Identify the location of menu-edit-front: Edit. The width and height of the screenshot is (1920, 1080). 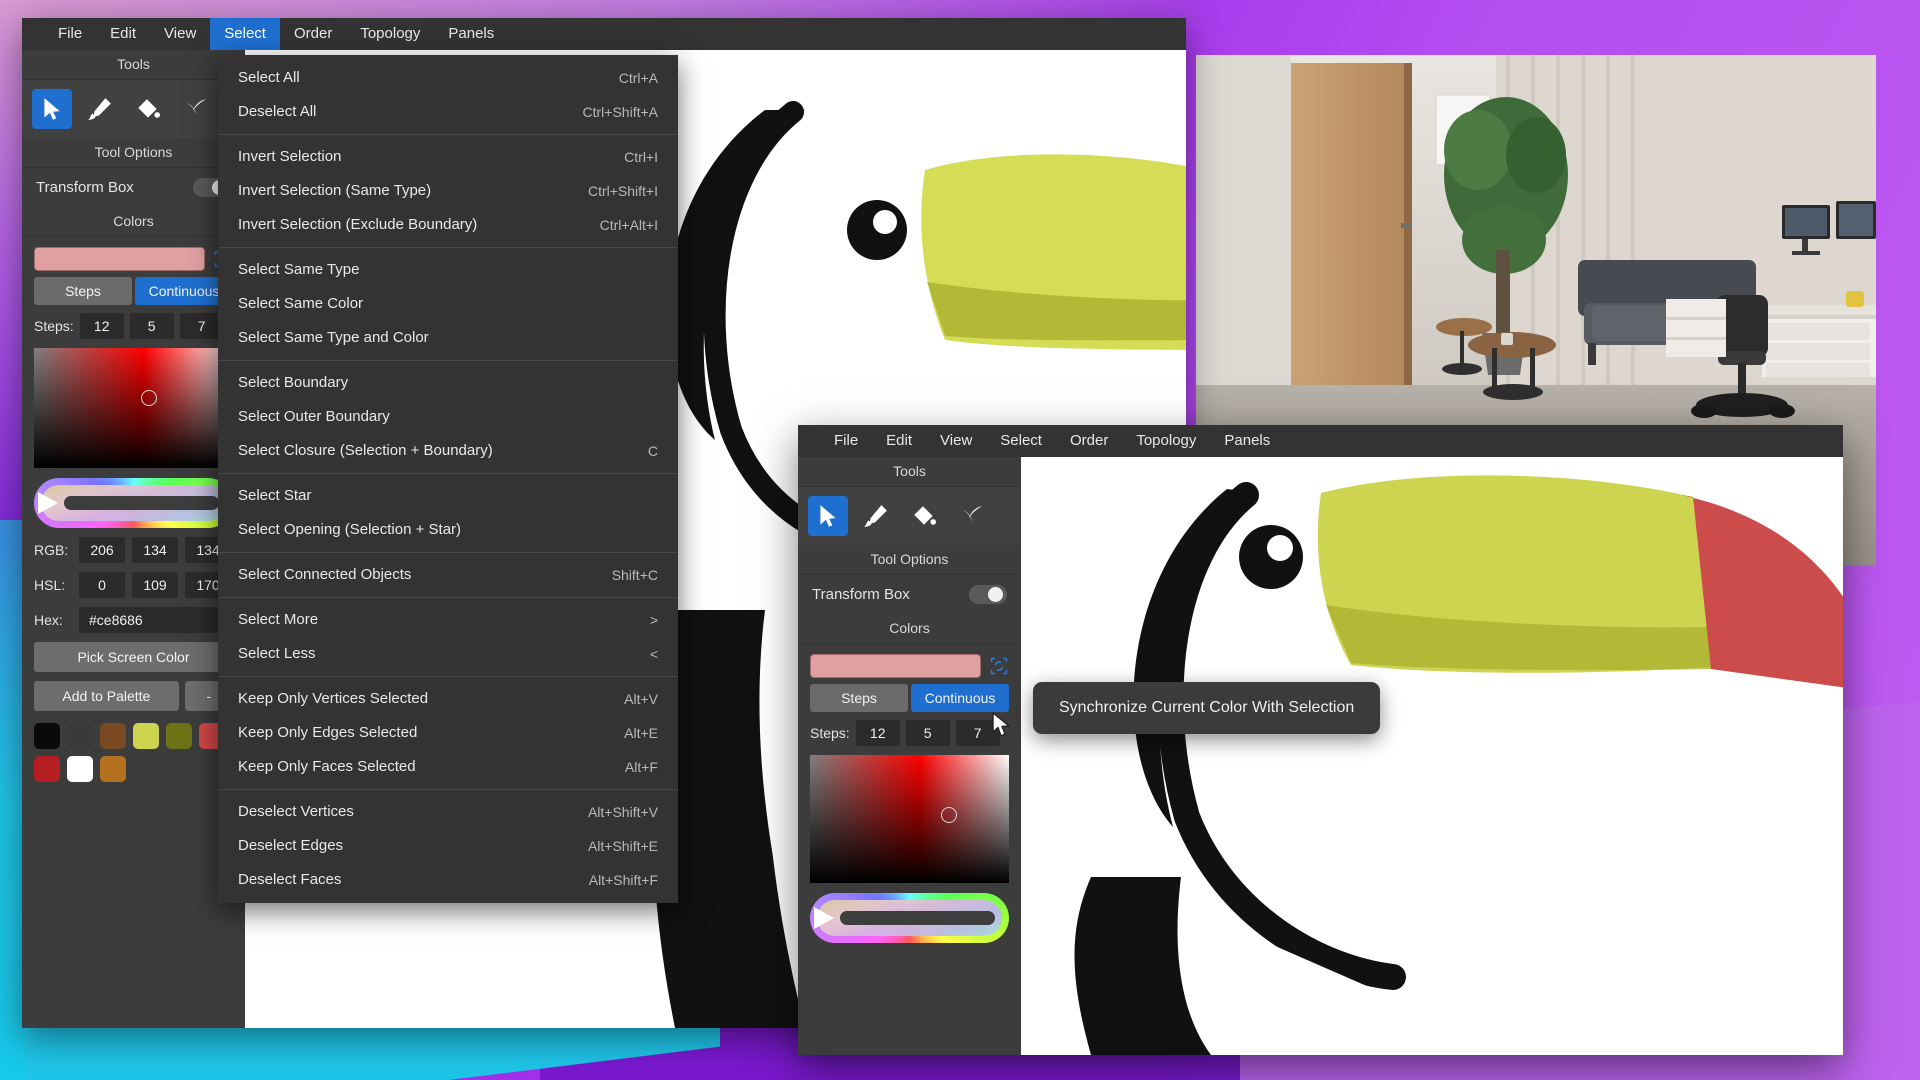
(899, 441).